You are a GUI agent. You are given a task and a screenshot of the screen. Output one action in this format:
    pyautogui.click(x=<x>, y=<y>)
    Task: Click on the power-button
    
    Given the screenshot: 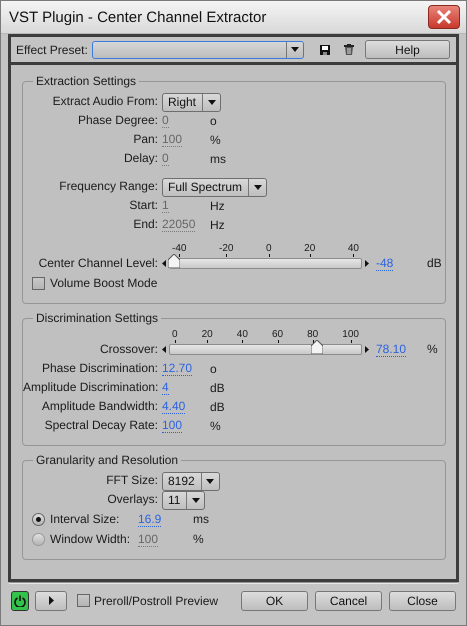 What is the action you would take?
    pyautogui.click(x=20, y=600)
    